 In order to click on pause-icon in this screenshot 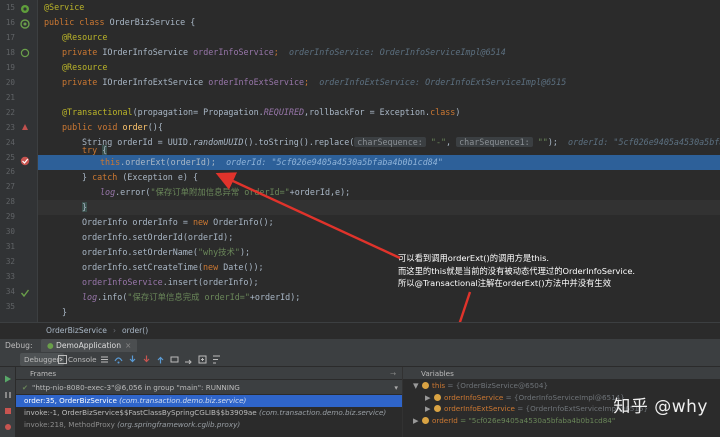, I will do `click(8, 395)`.